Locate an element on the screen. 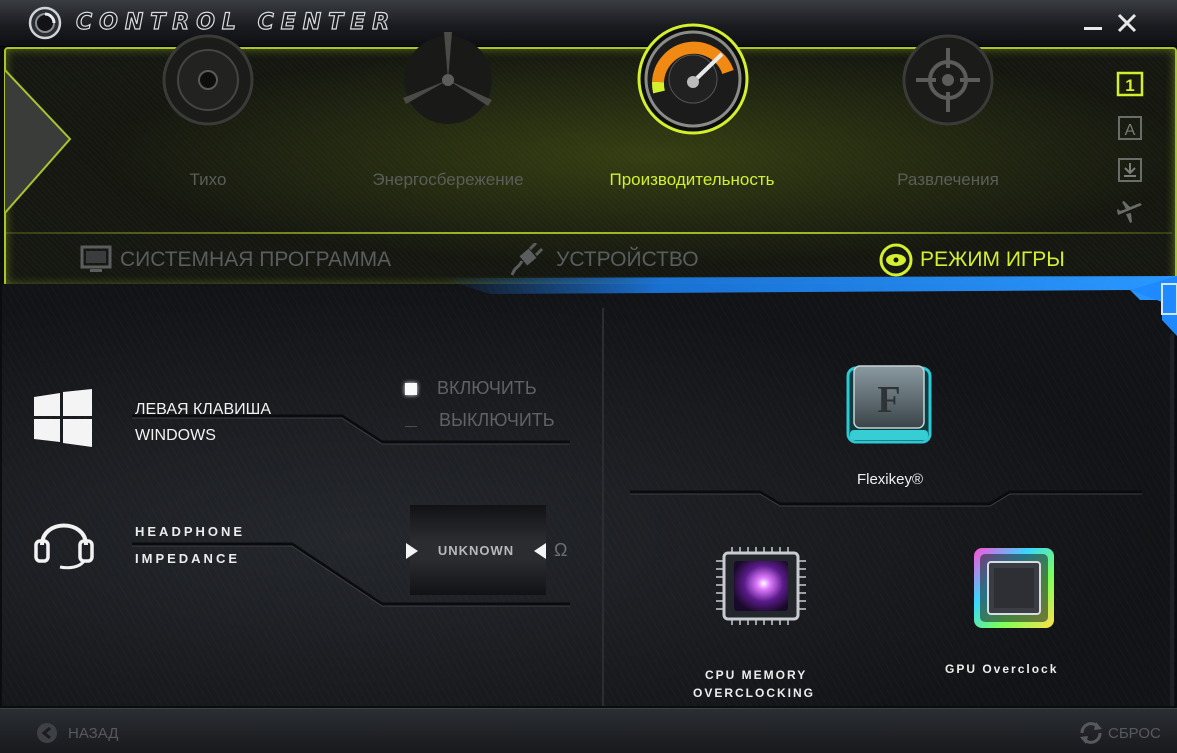 The height and width of the screenshot is (753, 1177). back-button: НАЗАД is located at coordinates (77, 733).